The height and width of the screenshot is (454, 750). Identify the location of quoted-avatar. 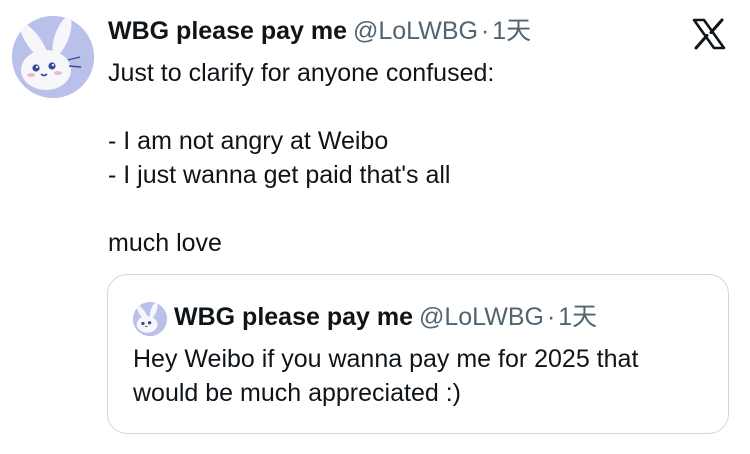
(150, 319).